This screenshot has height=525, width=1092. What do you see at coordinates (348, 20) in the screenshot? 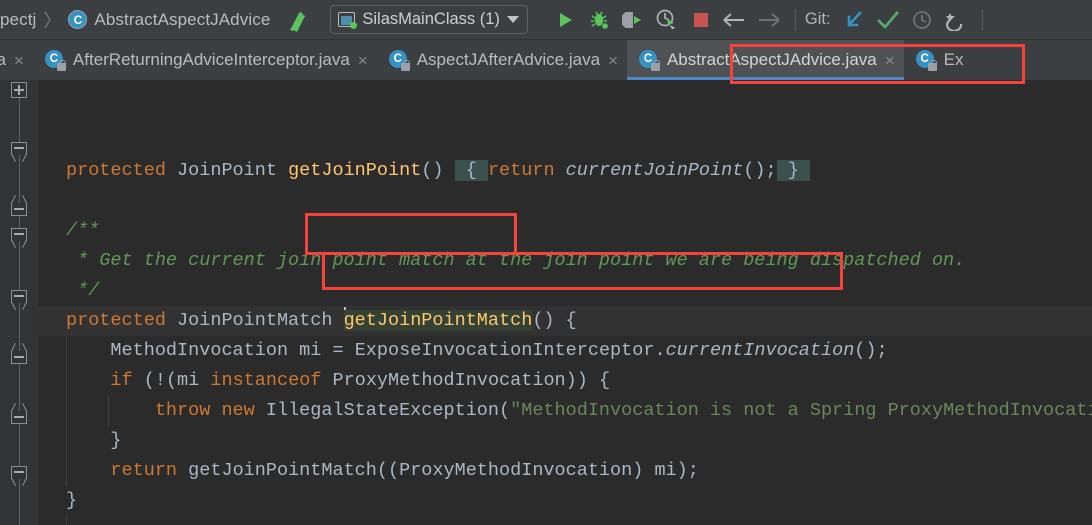
I see `application-icon` at bounding box center [348, 20].